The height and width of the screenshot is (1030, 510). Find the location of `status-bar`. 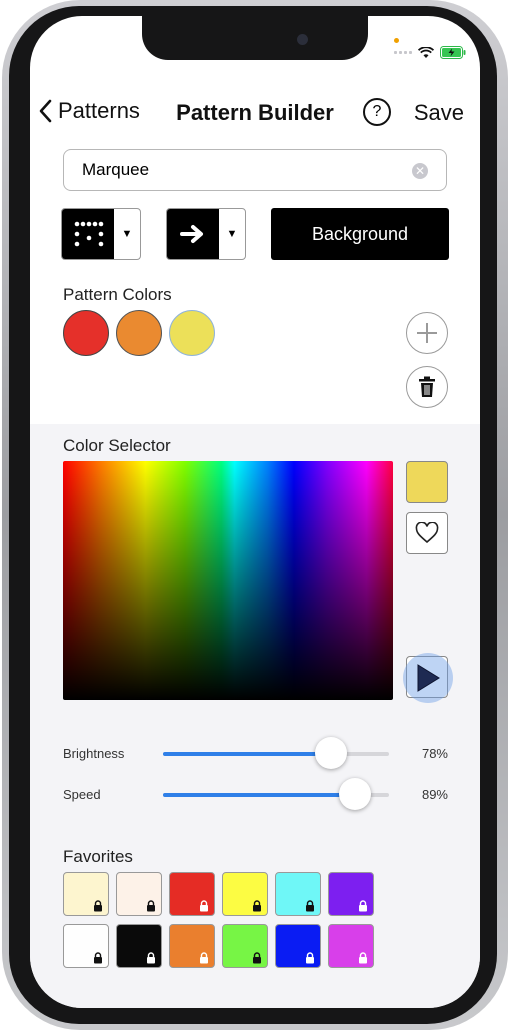

status-bar is located at coordinates (430, 52).